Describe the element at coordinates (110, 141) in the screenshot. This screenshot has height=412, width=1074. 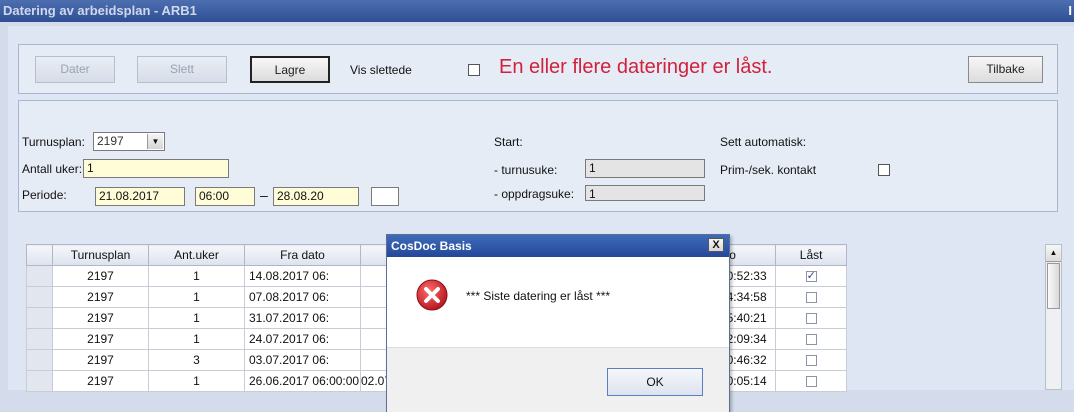
I see `turnusplan-value: 2197` at that location.